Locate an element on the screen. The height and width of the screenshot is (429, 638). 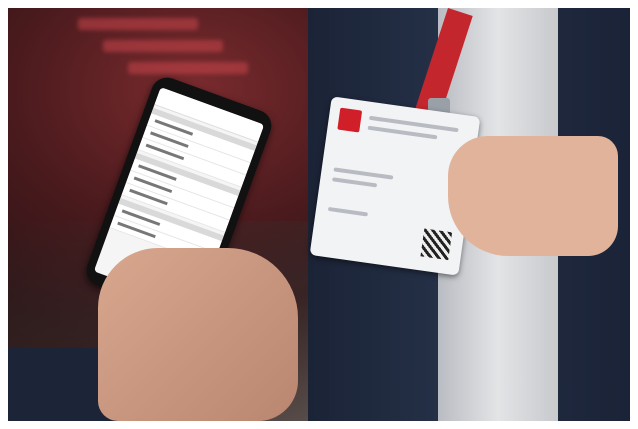
left-hand is located at coordinates (198, 334).